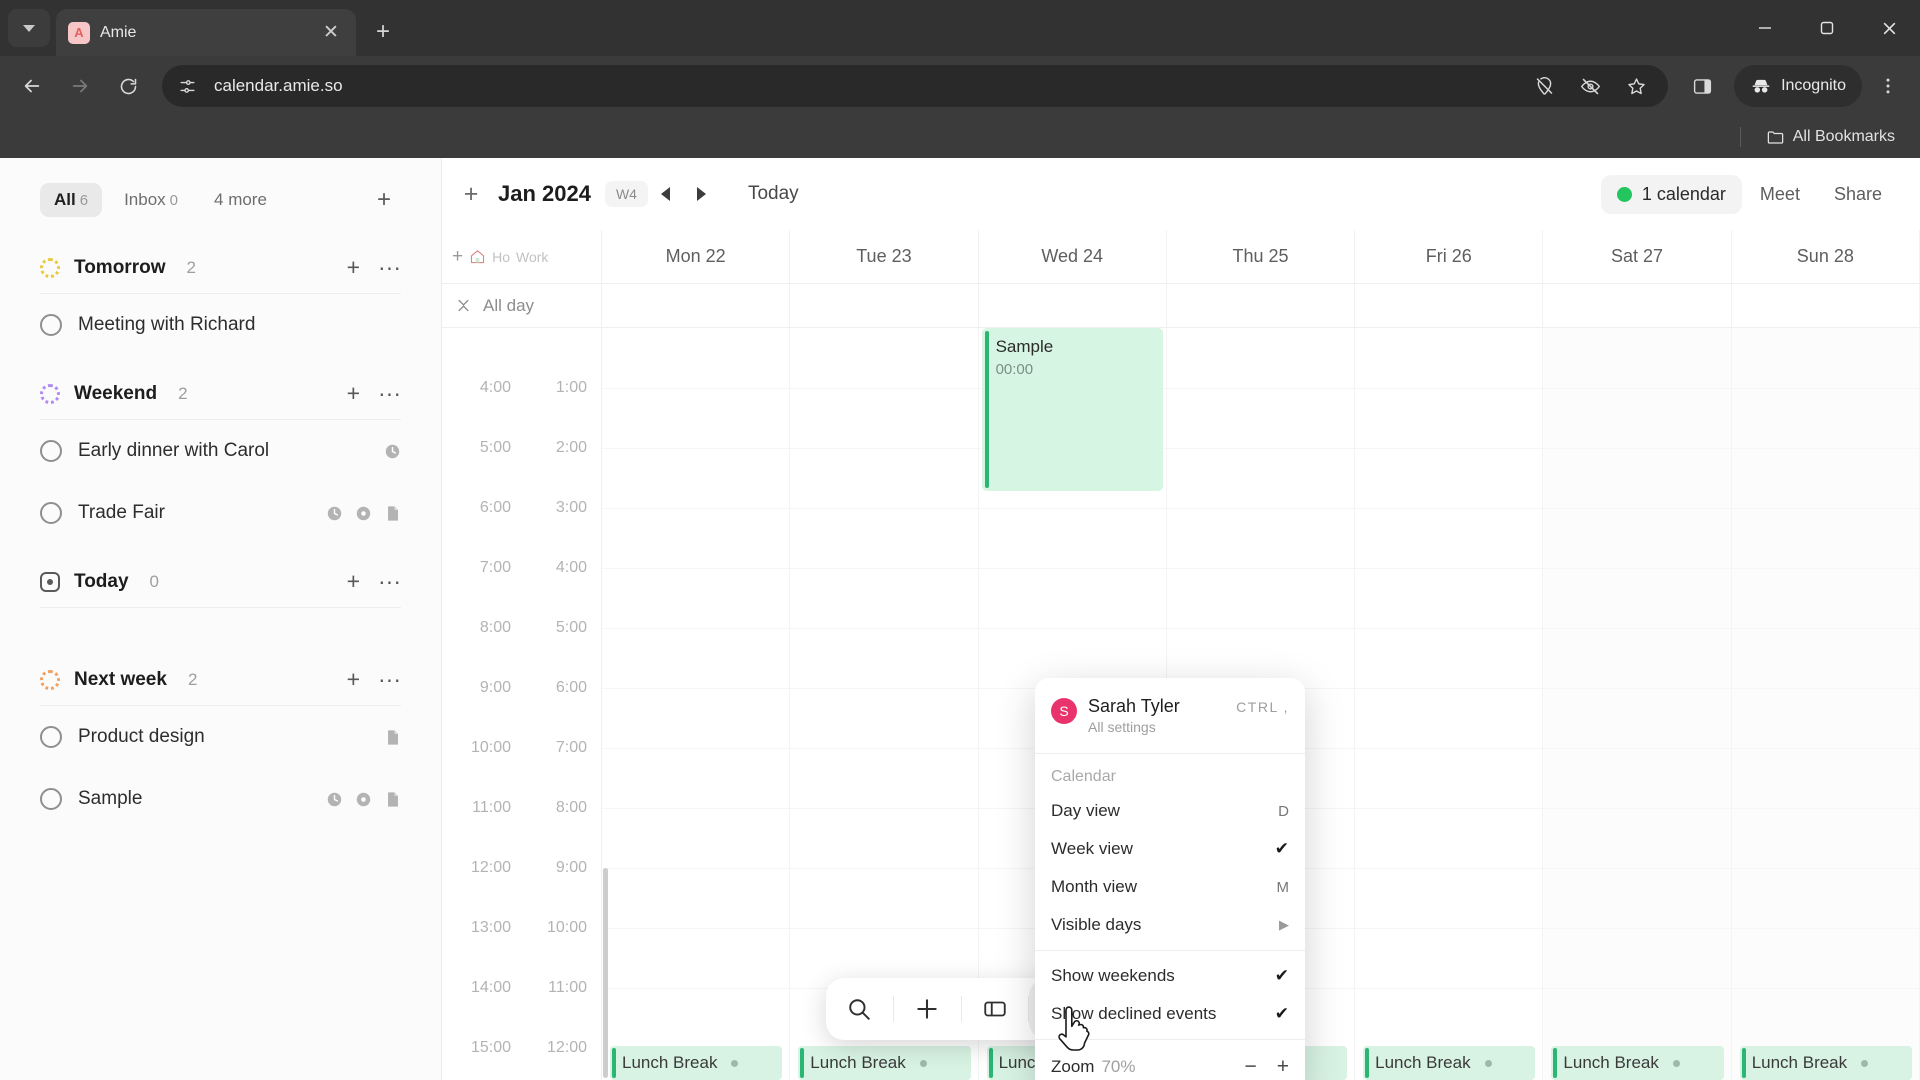  Describe the element at coordinates (220, 589) in the screenshot. I see `group-header: Today 0 + ···` at that location.